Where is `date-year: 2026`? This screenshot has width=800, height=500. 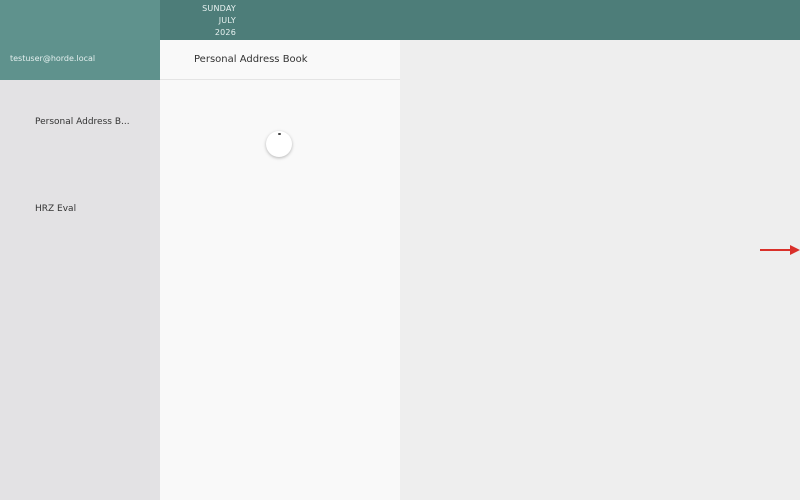
date-year: 2026 is located at coordinates (225, 32).